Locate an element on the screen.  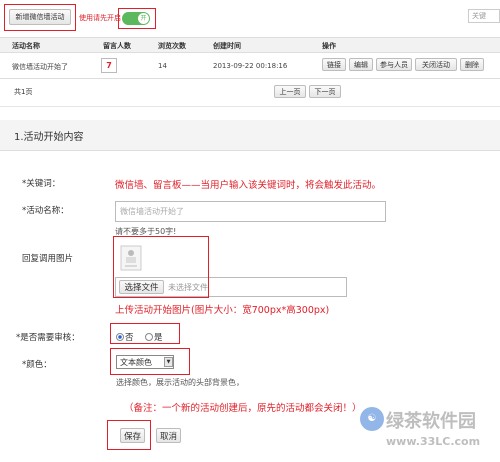
color-label: *颜色： is located at coordinates (37, 365).